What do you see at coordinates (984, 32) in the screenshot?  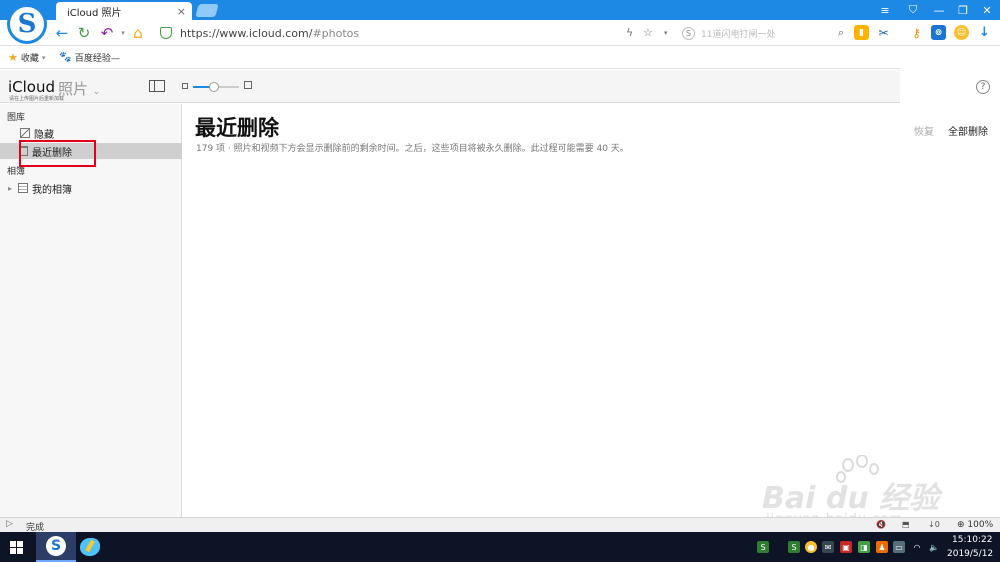 I see `download-icon: ↓` at bounding box center [984, 32].